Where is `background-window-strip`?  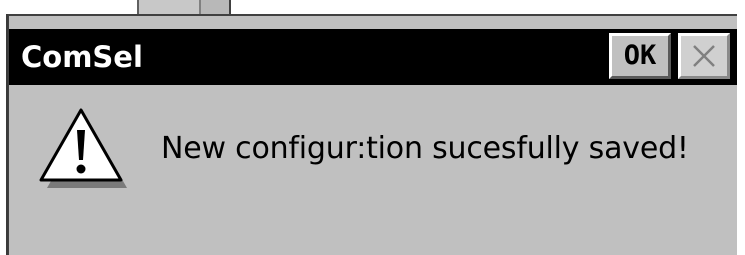 background-window-strip is located at coordinates (372, 7).